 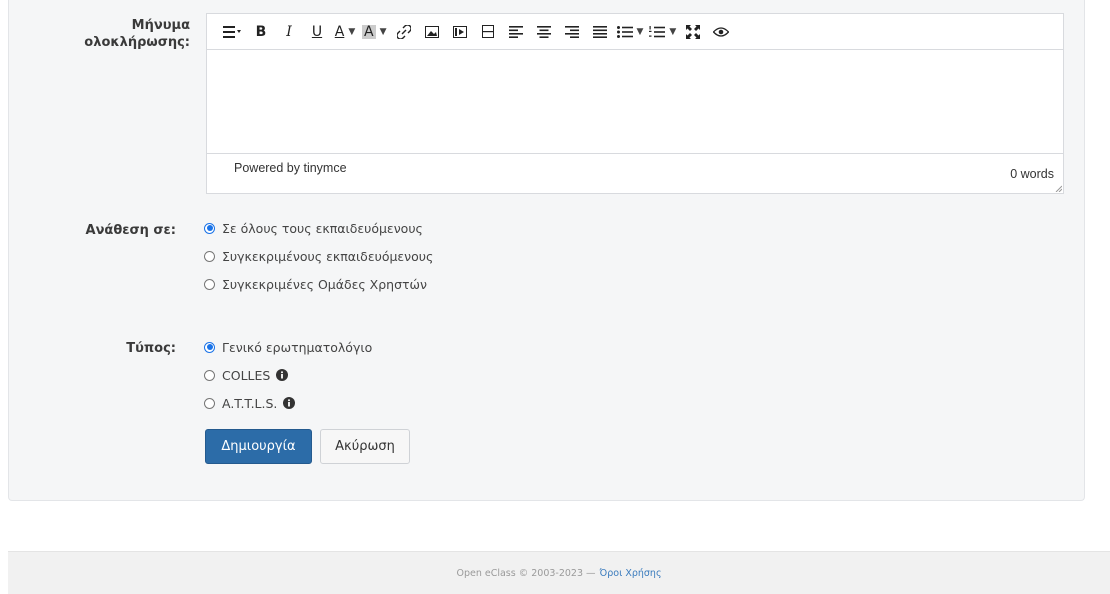 I want to click on assign-option-user-groups: Συγκεκριμένες Ομάδες Χρηστών, so click(x=315, y=284).